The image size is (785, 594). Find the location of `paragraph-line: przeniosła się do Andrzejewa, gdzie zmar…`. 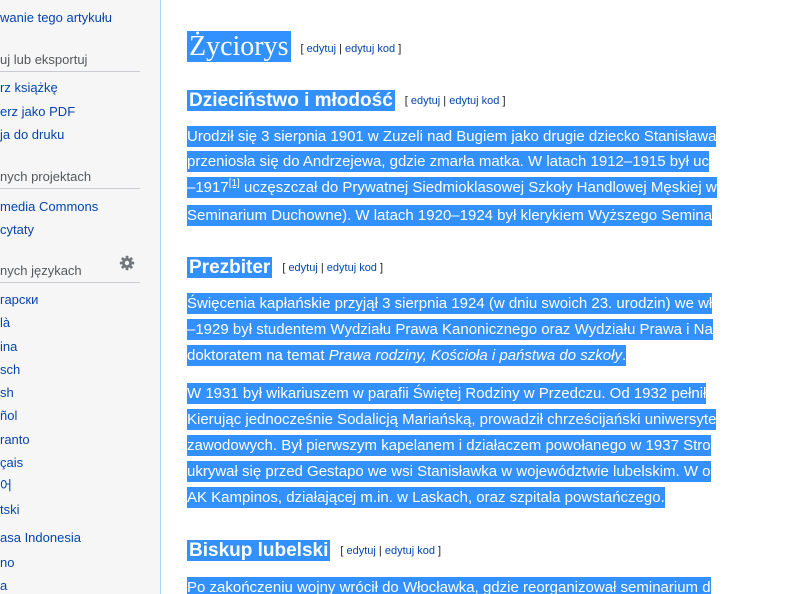

paragraph-line: przeniosła się do Andrzejewa, gdzie zmar… is located at coordinates (448, 161).